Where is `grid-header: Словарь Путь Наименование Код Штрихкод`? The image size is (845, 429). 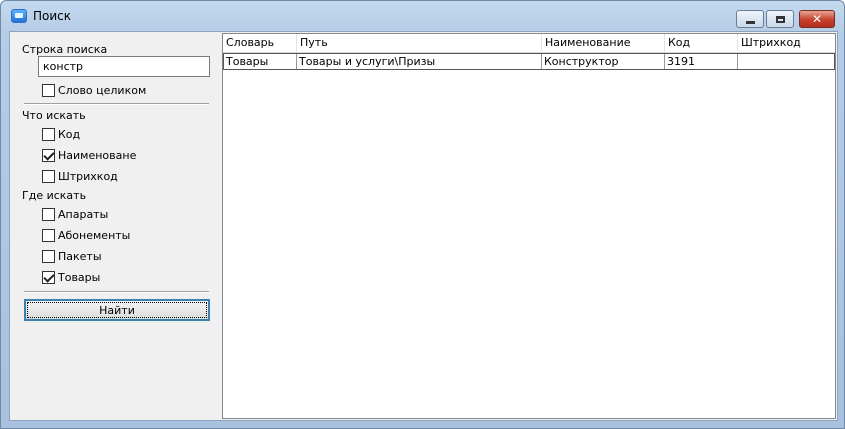 grid-header: Словарь Путь Наименование Код Штрихкод is located at coordinates (529, 43).